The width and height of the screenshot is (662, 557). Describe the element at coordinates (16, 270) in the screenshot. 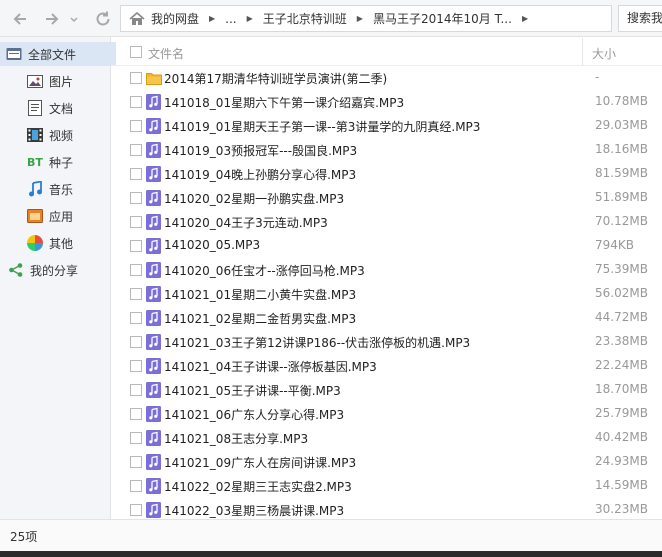

I see `share-icon` at that location.